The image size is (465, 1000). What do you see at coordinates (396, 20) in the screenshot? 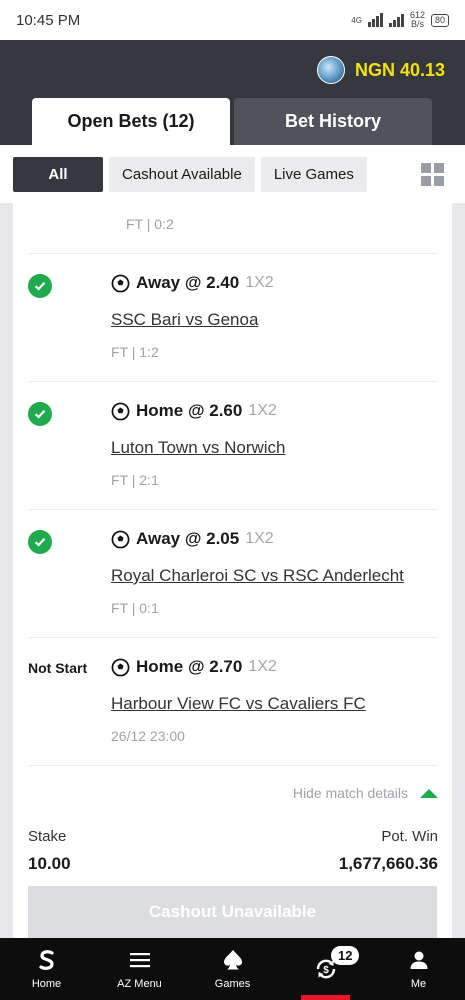
I see `signal-2-icon` at bounding box center [396, 20].